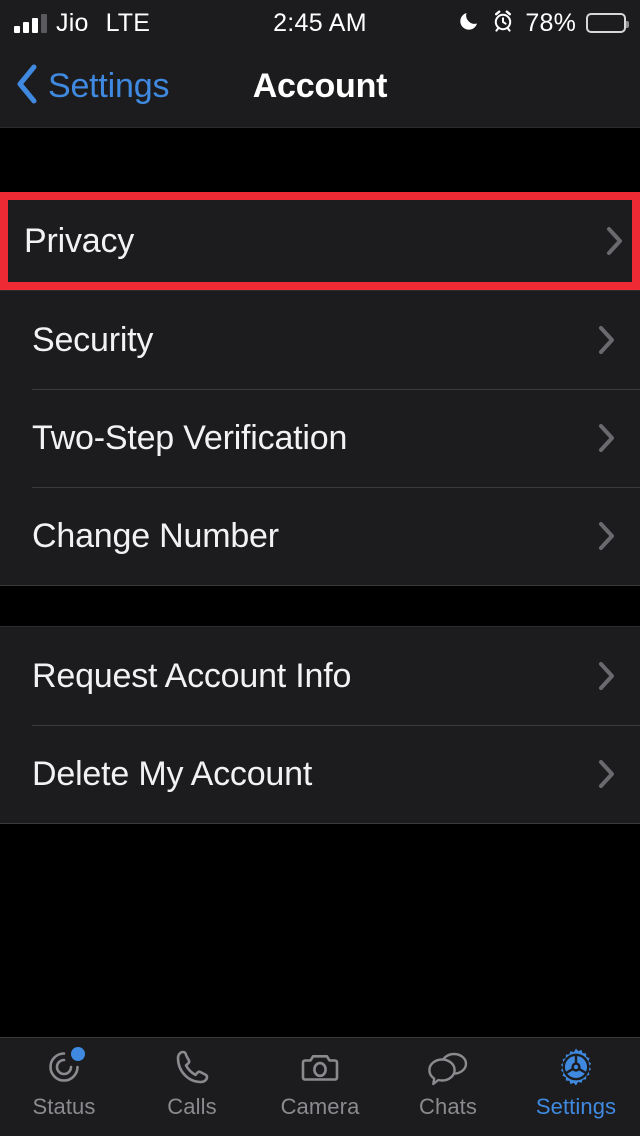  I want to click on status-bar-left: Jio LTE, so click(82, 23).